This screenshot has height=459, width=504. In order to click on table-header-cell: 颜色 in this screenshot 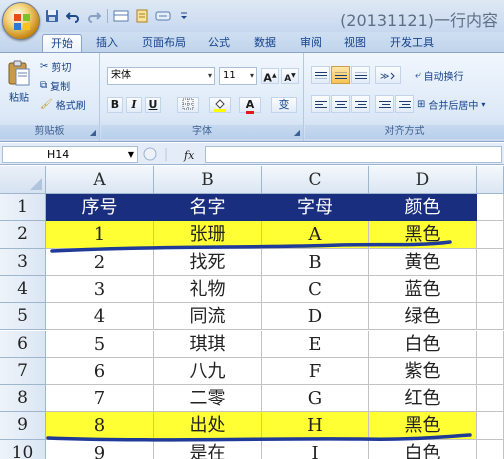, I will do `click(423, 208)`.